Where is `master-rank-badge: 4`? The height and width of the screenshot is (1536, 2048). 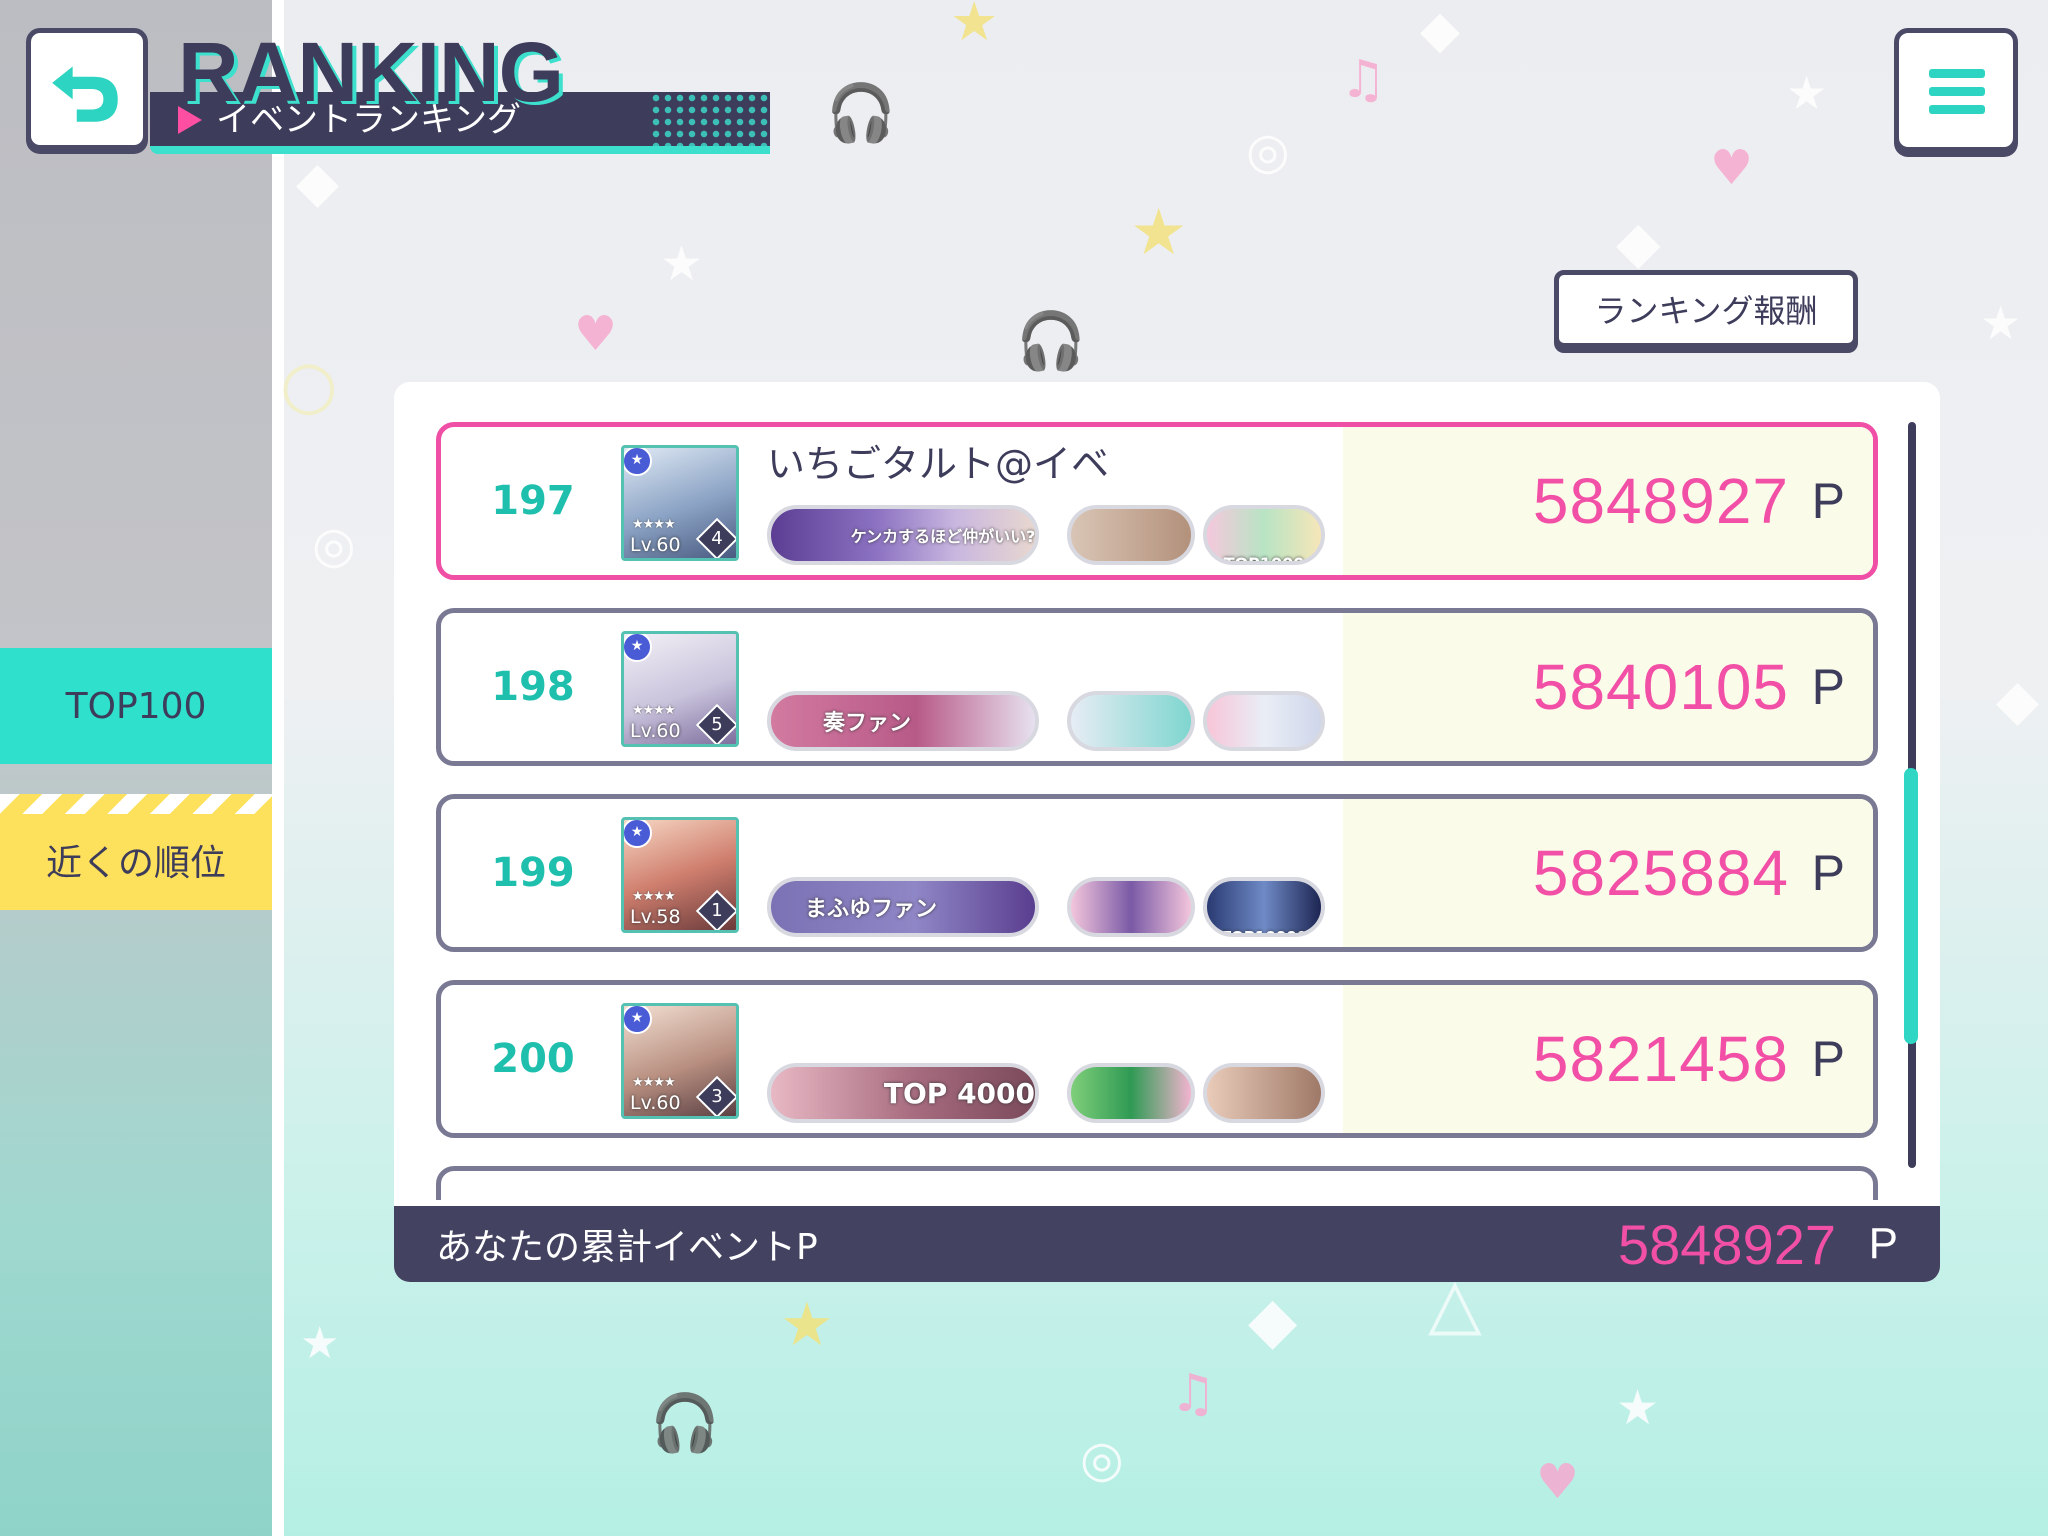 master-rank-badge: 4 is located at coordinates (715, 537).